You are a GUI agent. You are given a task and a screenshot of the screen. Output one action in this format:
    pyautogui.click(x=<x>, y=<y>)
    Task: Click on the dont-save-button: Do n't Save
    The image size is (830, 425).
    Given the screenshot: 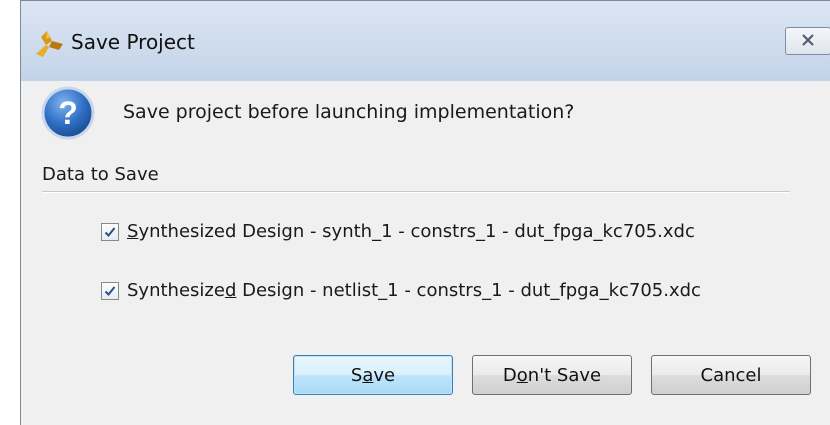 What is the action you would take?
    pyautogui.click(x=552, y=375)
    